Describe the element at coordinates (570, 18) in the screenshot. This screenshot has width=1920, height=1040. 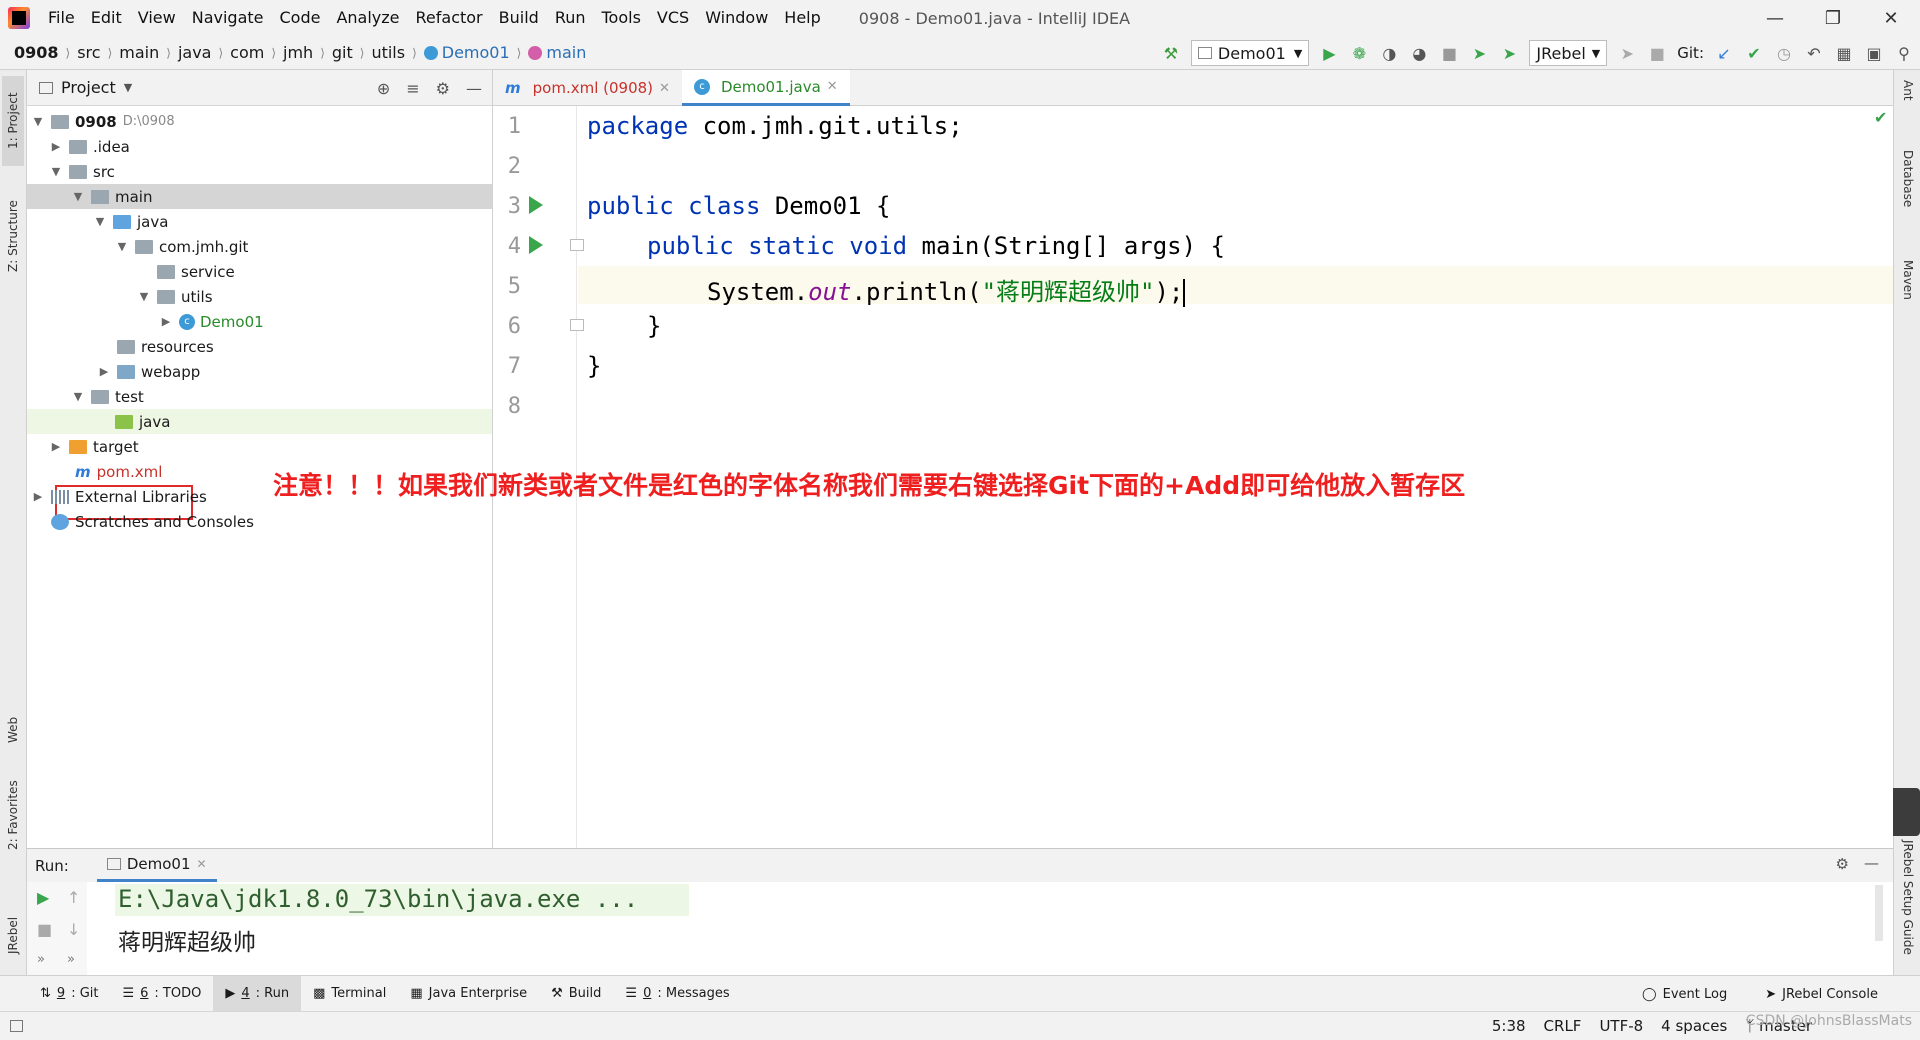
I see `menu-run: Run` at that location.